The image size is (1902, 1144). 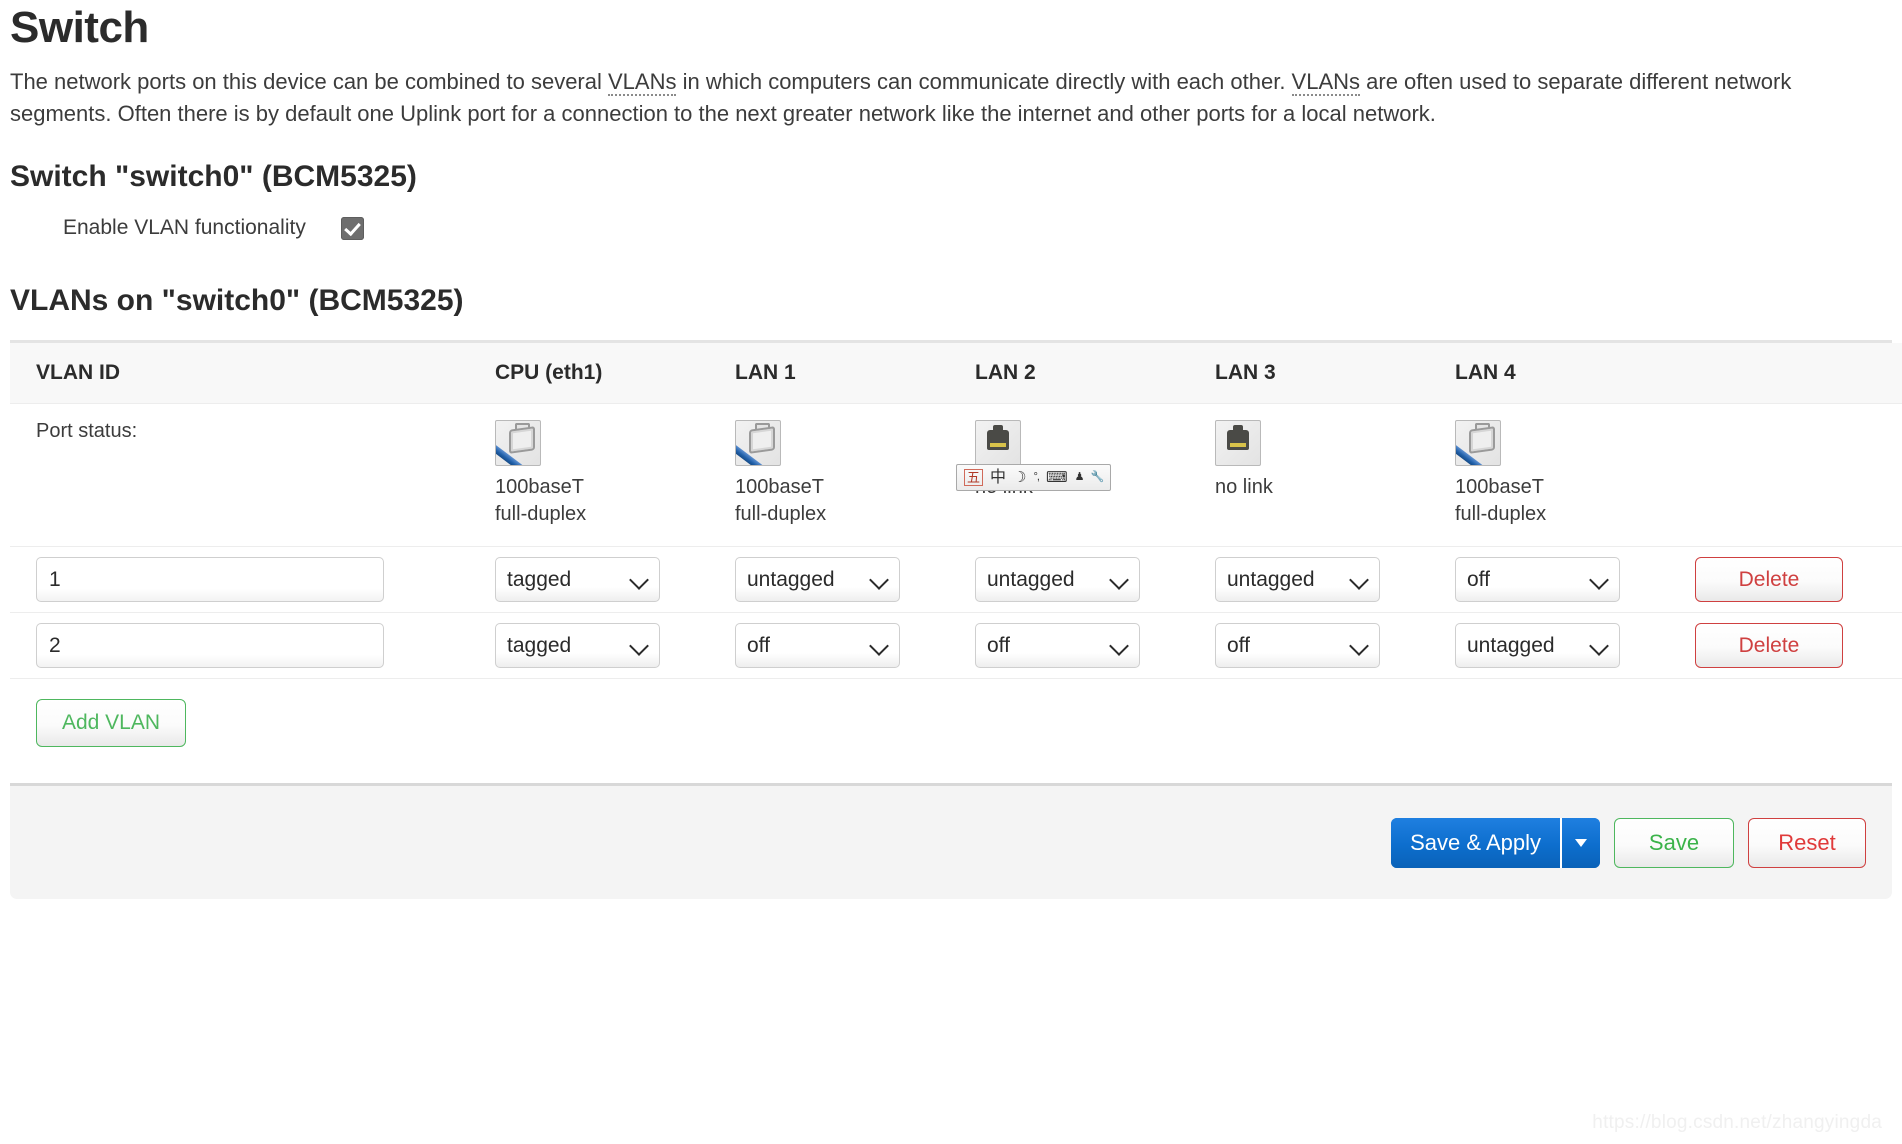 What do you see at coordinates (252, 374) in the screenshot?
I see `col-header-vlan-id: VLAN ID` at bounding box center [252, 374].